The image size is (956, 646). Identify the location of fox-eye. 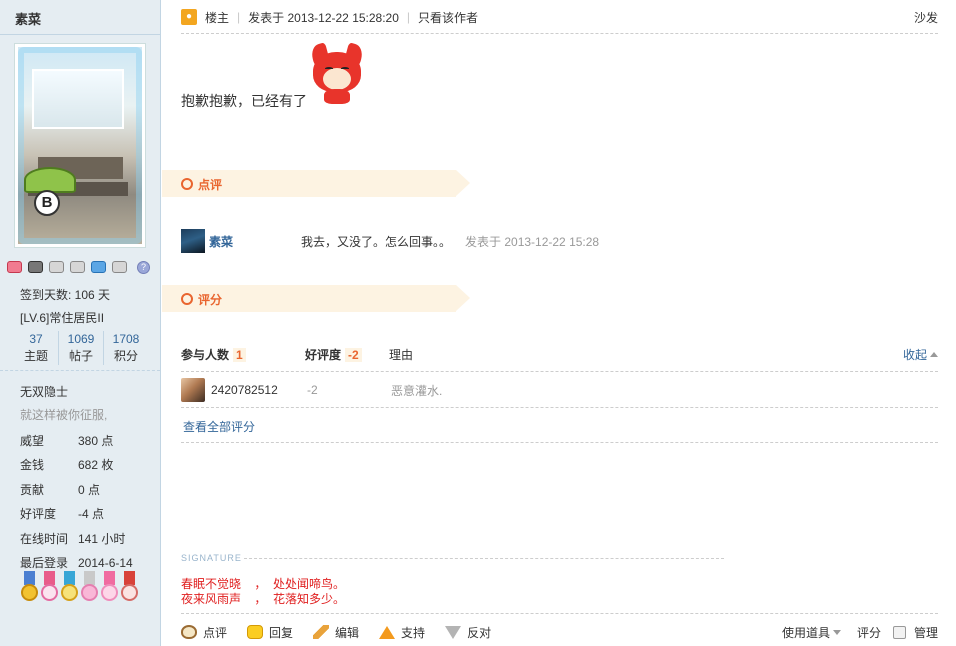
(329, 68).